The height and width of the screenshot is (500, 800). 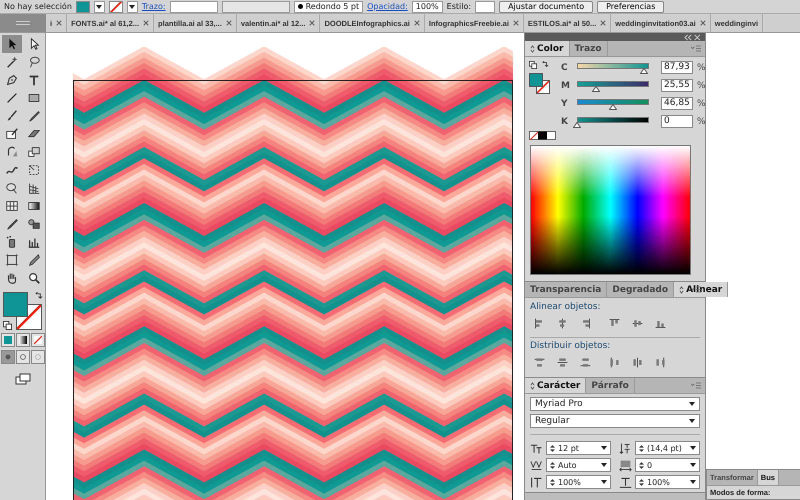 I want to click on channel-label: M, so click(x=566, y=85).